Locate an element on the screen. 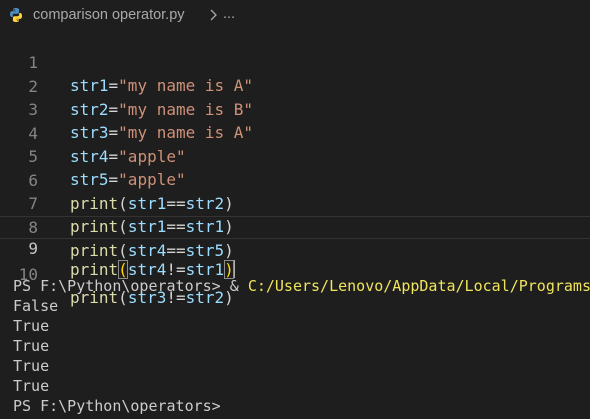 Image resolution: width=590 pixels, height=419 pixels. terminal-prompt: PS F:\Python\operators> is located at coordinates (121, 406).